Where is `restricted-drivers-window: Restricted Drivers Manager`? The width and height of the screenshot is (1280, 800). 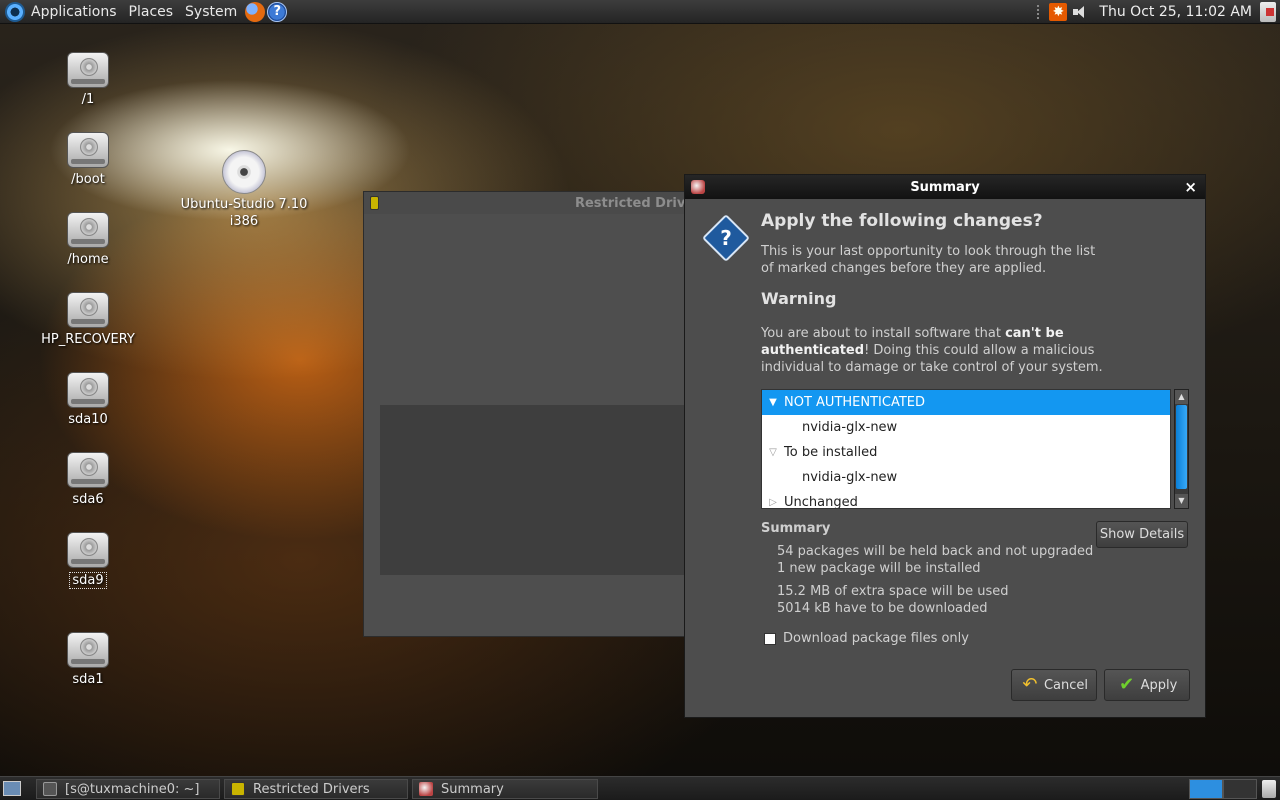
restricted-drivers-window: Restricted Drivers Manager is located at coordinates (528, 414).